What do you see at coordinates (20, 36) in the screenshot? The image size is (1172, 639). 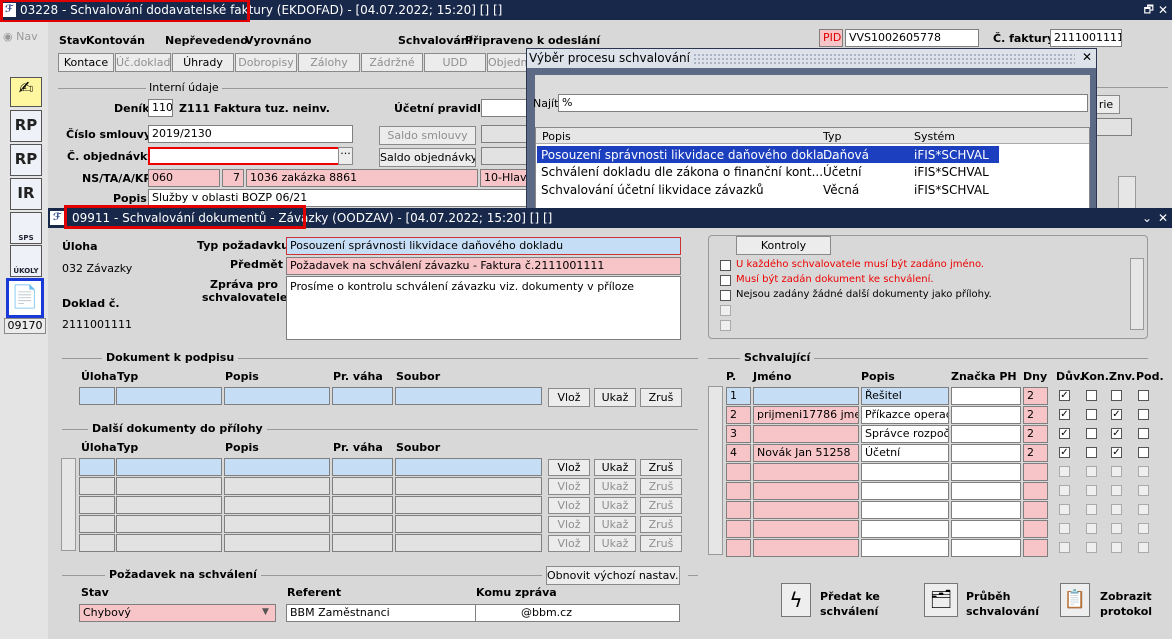 I see `nav-toggle: ◉ Nav` at bounding box center [20, 36].